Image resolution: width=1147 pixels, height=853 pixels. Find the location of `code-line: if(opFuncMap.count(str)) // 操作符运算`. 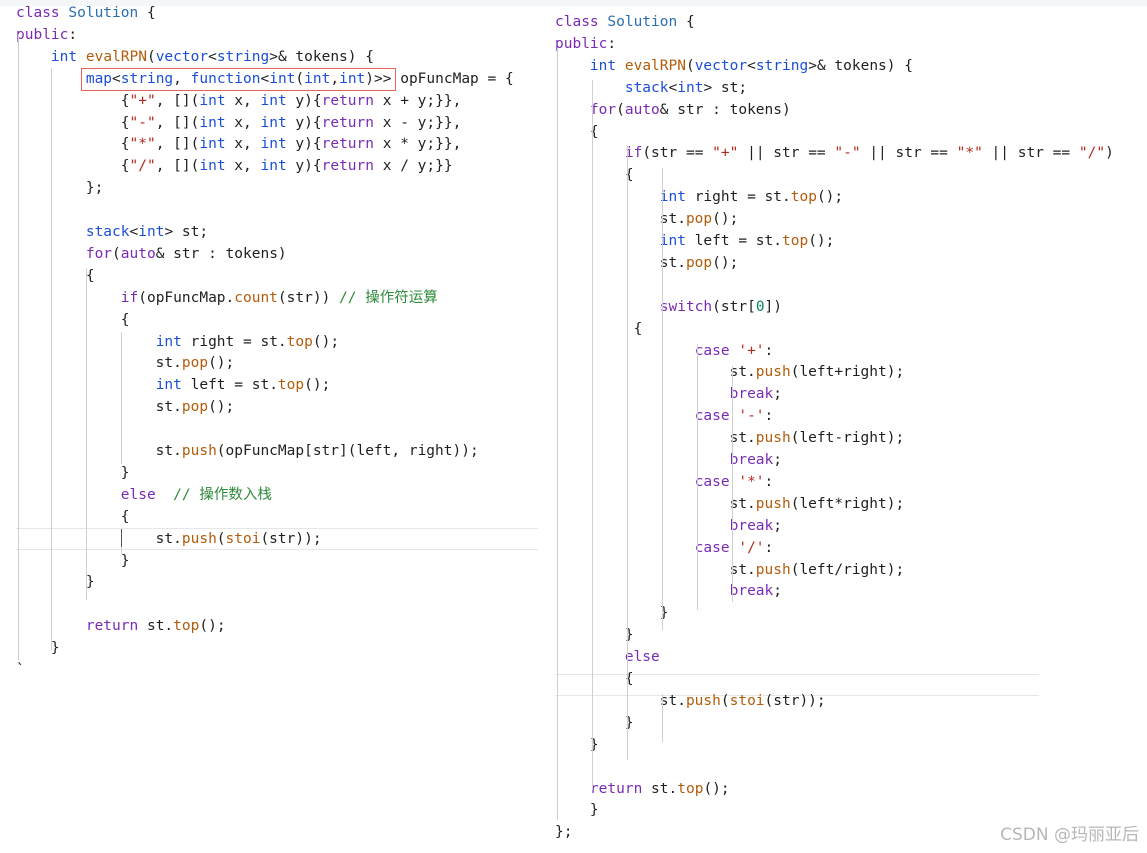

code-line: if(opFuncMap.count(str)) // 操作符运算 is located at coordinates (227, 298).